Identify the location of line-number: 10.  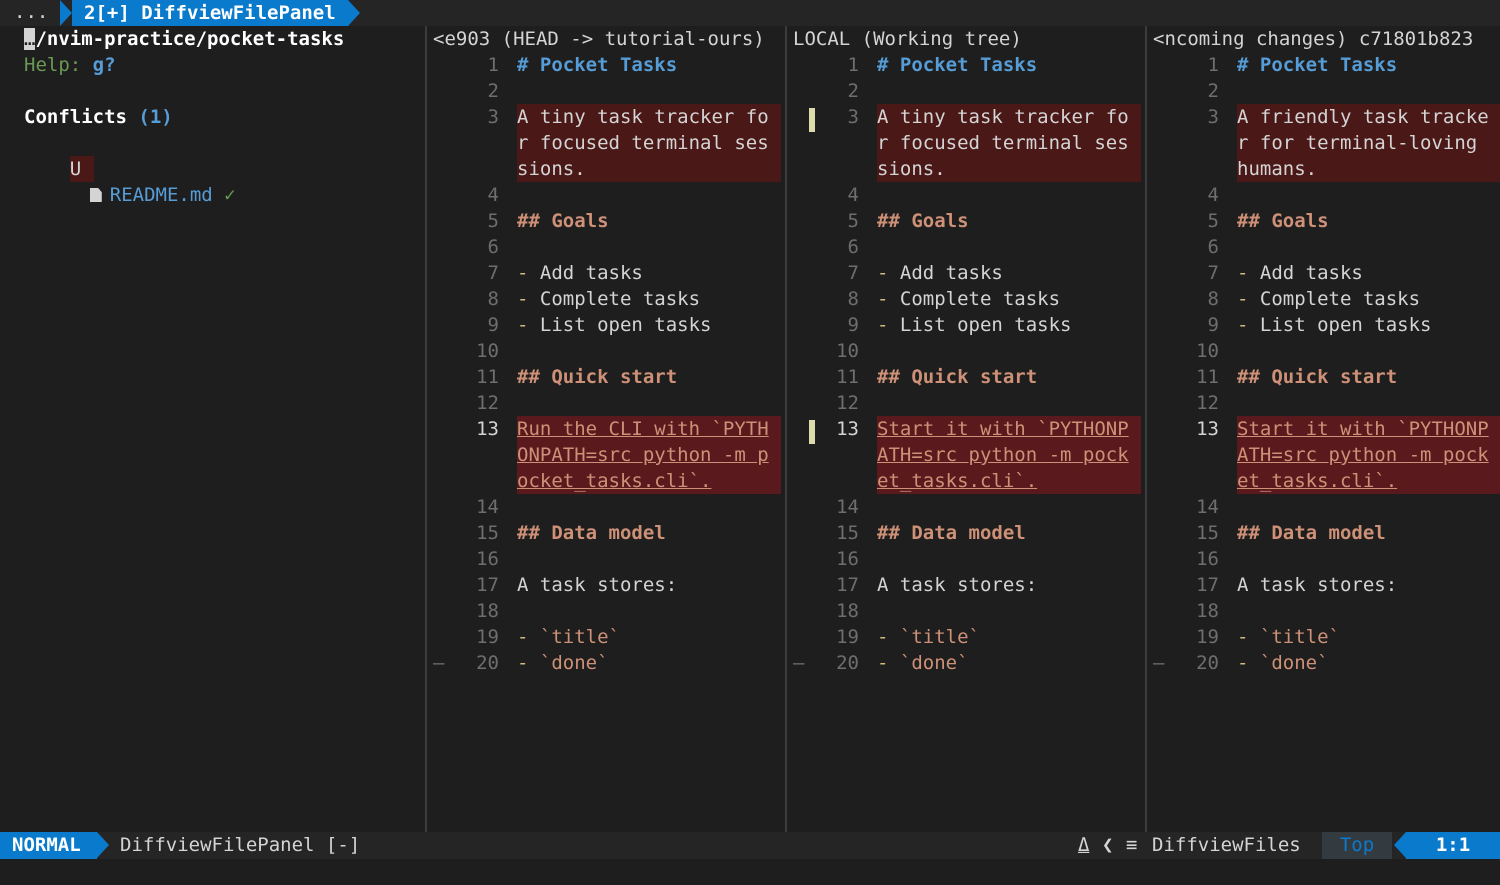
(487, 351).